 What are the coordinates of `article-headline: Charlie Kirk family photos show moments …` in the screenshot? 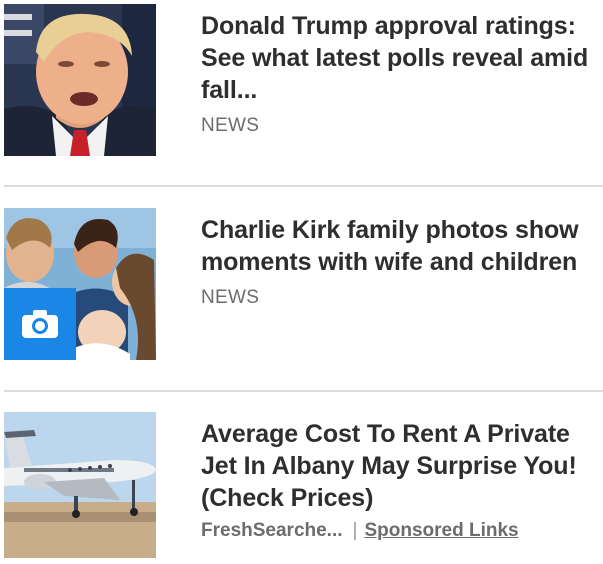 It's located at (401, 246).